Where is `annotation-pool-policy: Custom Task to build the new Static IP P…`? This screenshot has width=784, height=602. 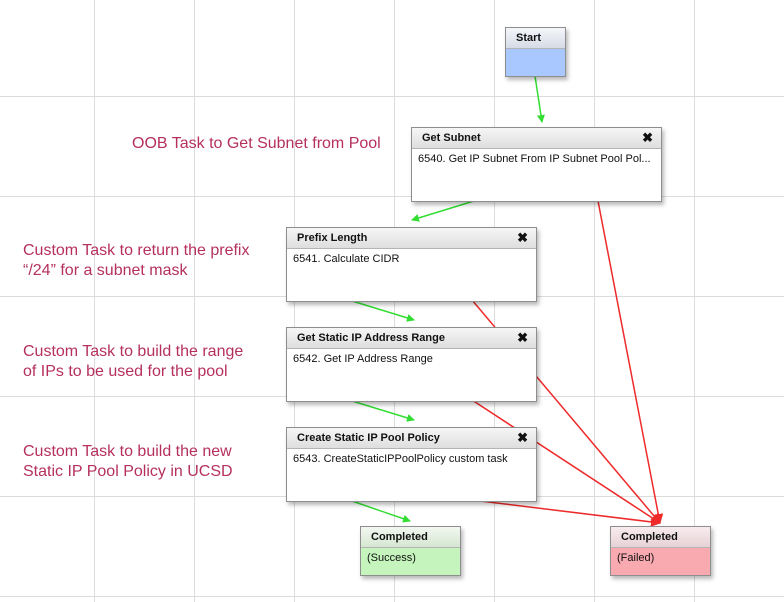 annotation-pool-policy: Custom Task to build the new Static IP P… is located at coordinates (128, 462).